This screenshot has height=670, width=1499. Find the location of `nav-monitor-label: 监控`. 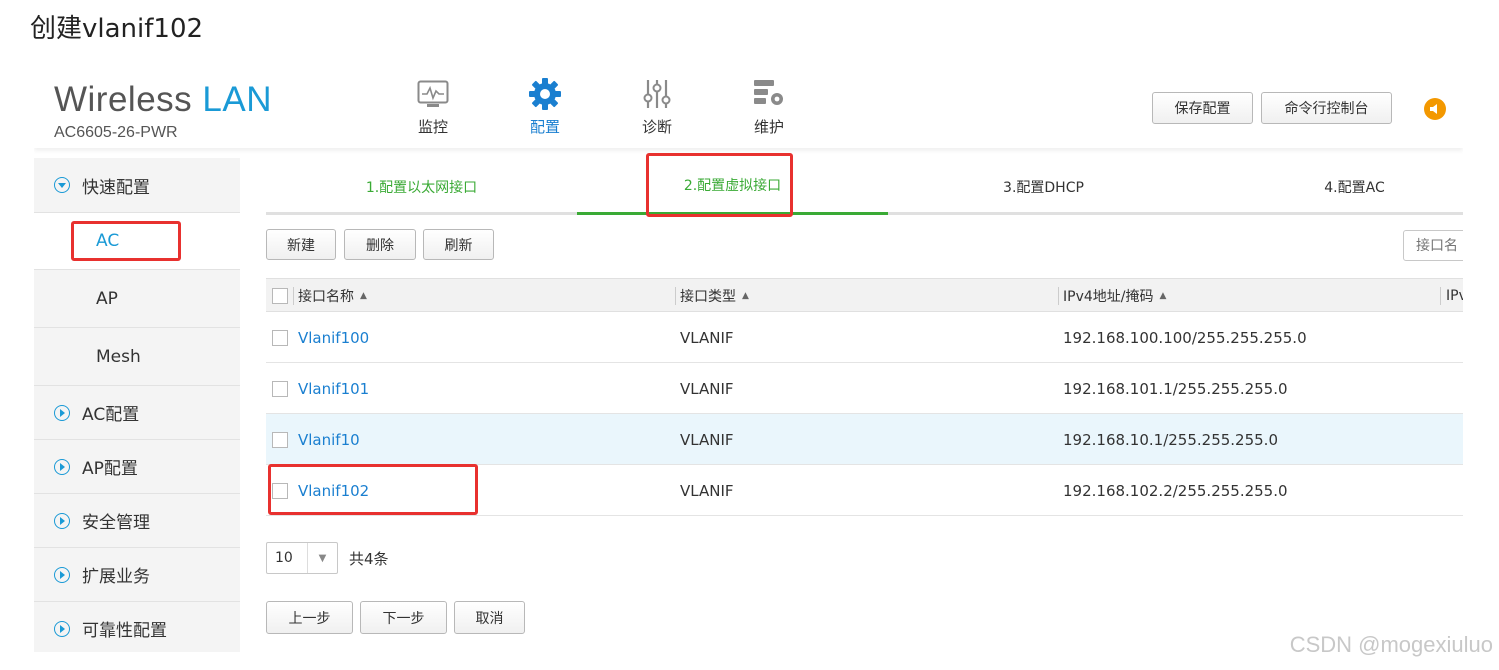

nav-monitor-label: 监控 is located at coordinates (432, 127).